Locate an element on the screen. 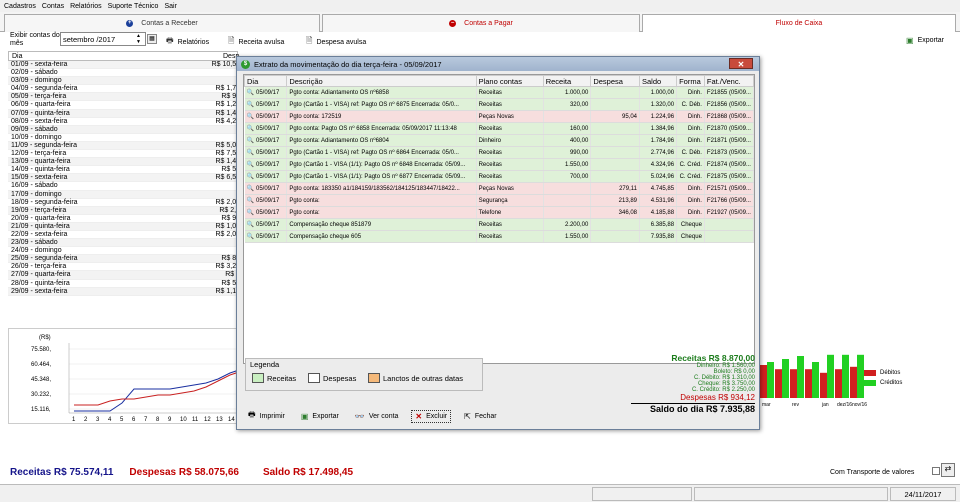  tab-contas-receber: + Contas a Receber is located at coordinates (162, 23).